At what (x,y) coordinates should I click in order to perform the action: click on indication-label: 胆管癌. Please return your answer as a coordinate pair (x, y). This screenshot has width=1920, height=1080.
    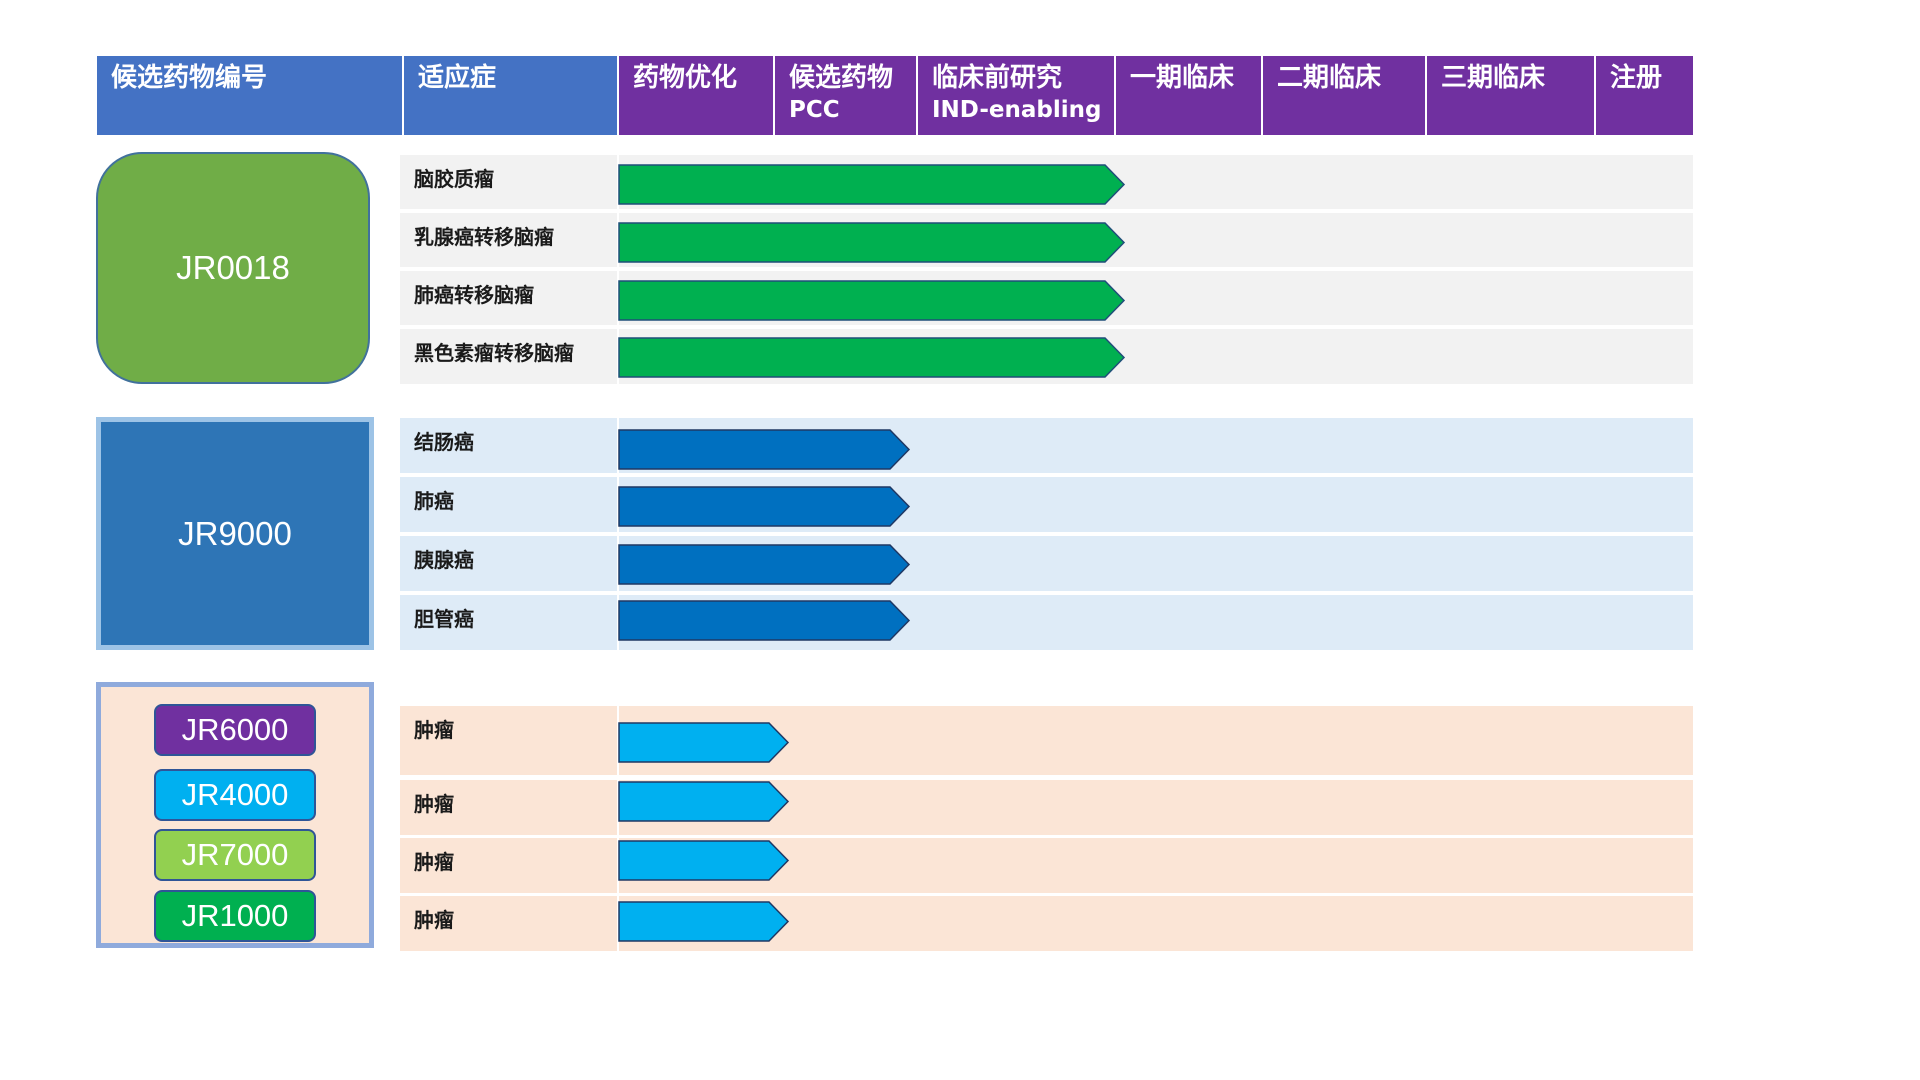
    Looking at the image, I should click on (444, 619).